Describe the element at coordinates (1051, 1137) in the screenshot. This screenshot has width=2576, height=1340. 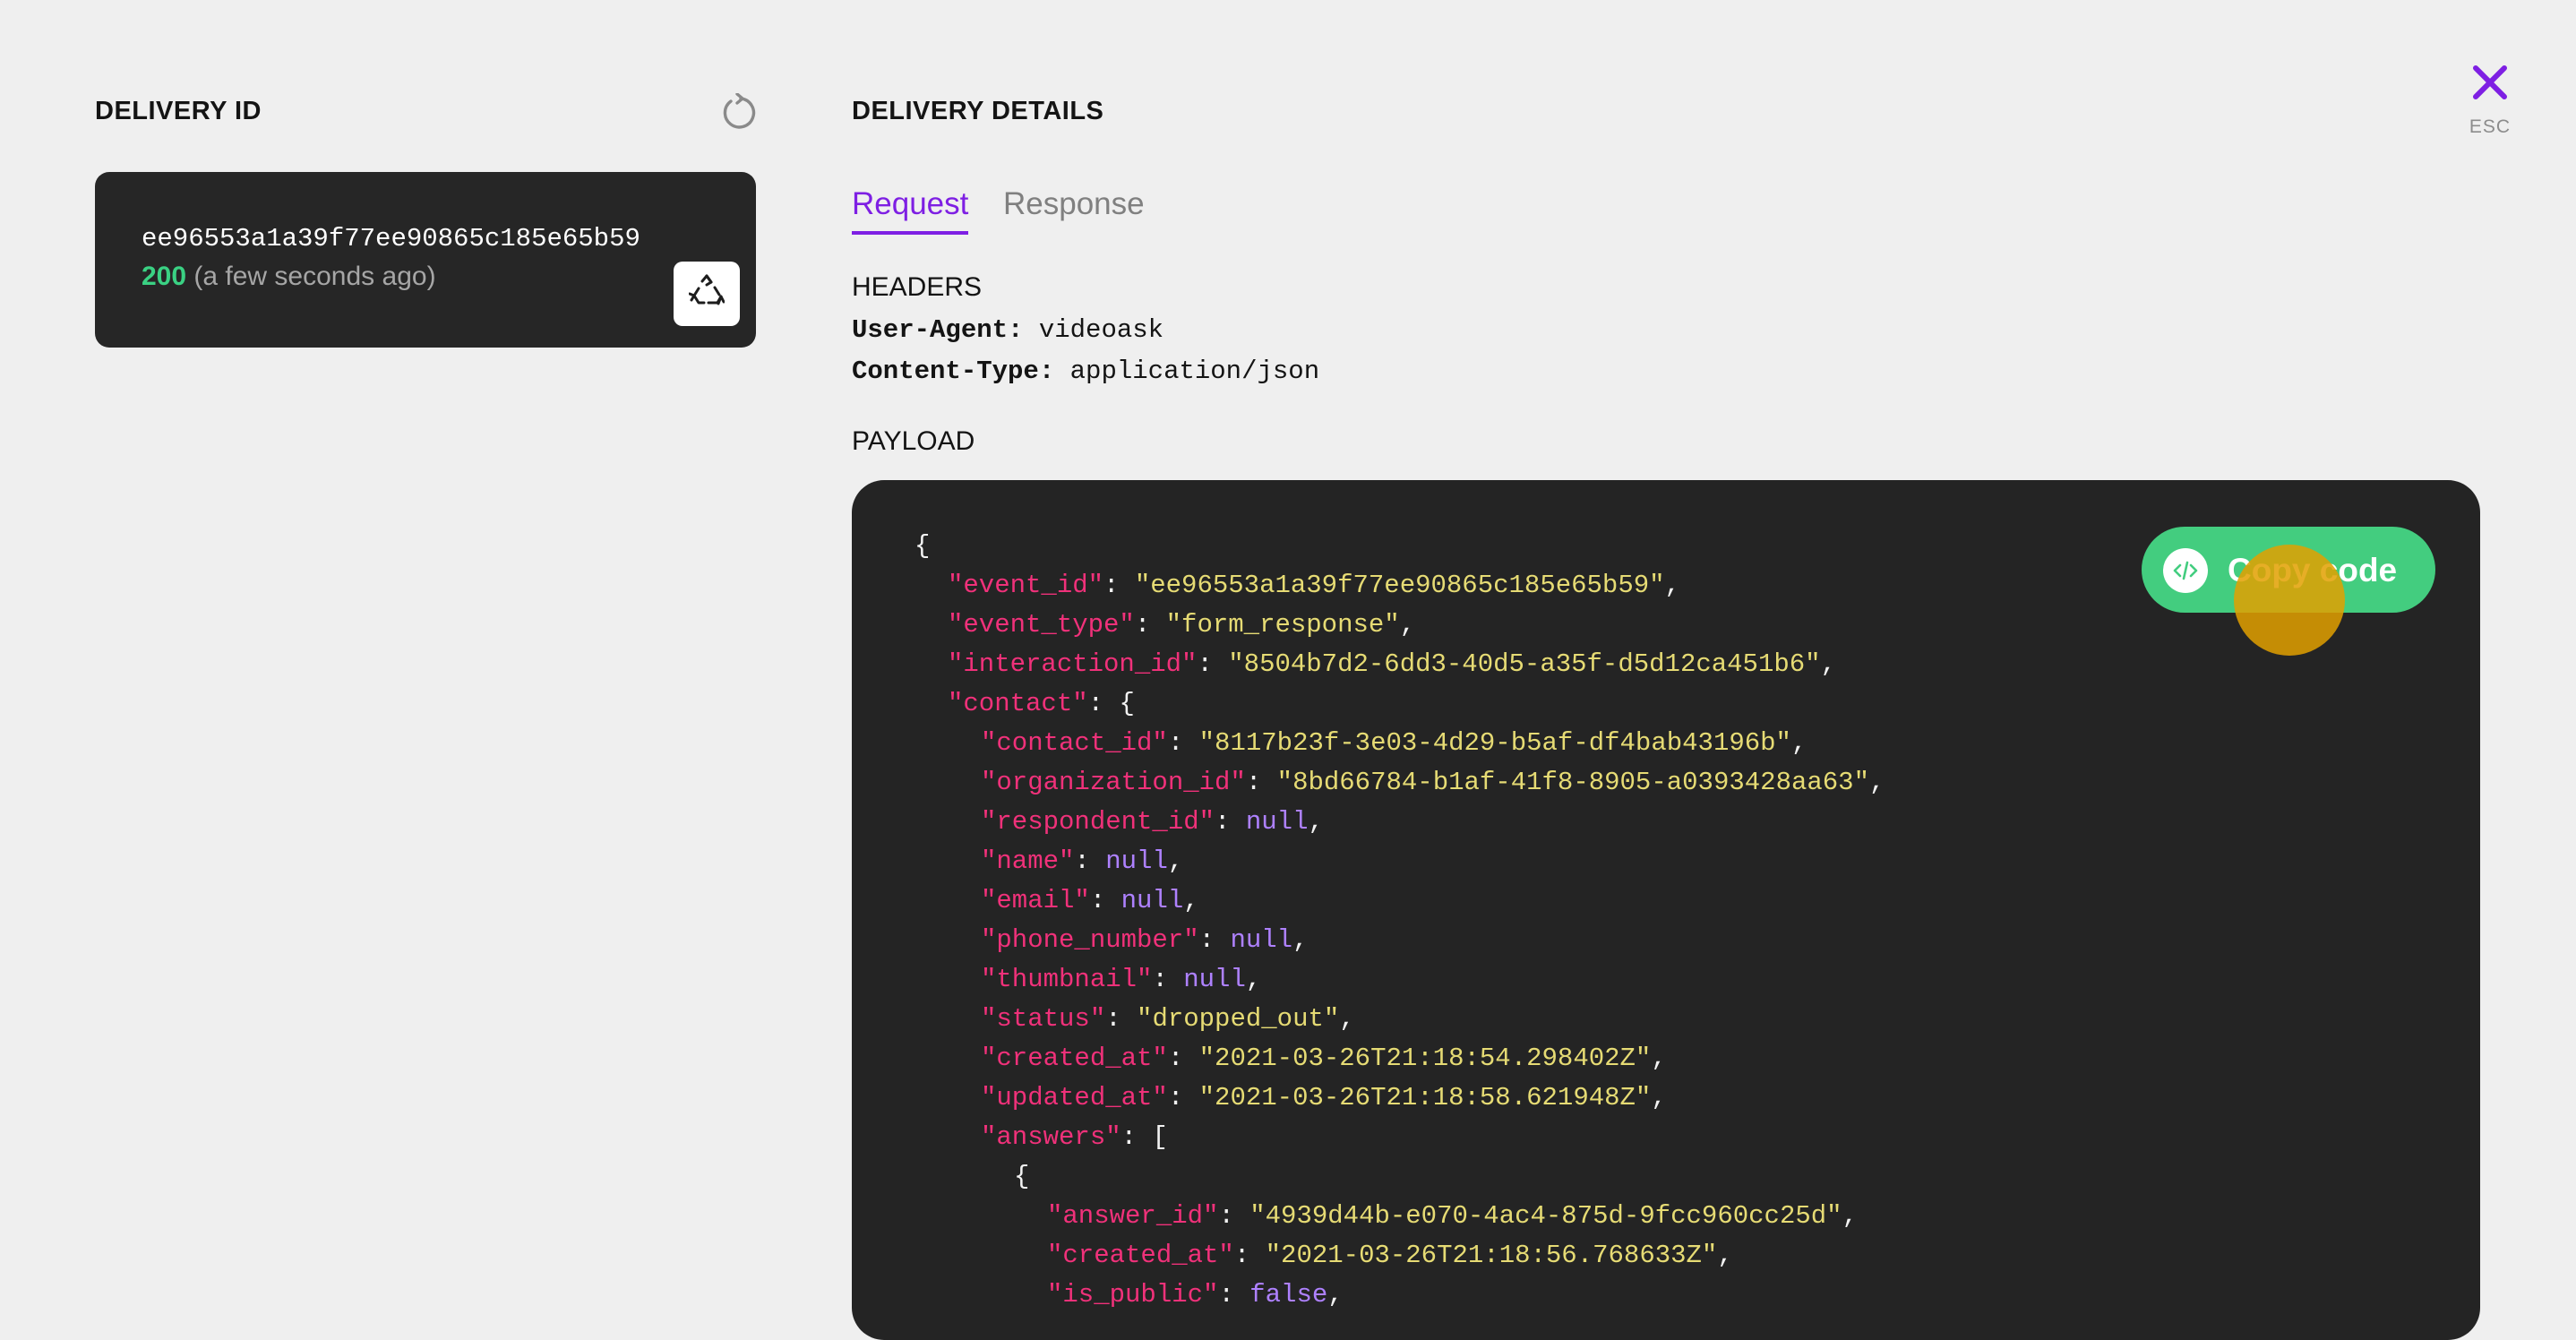
I see `json-key: "answers"` at that location.